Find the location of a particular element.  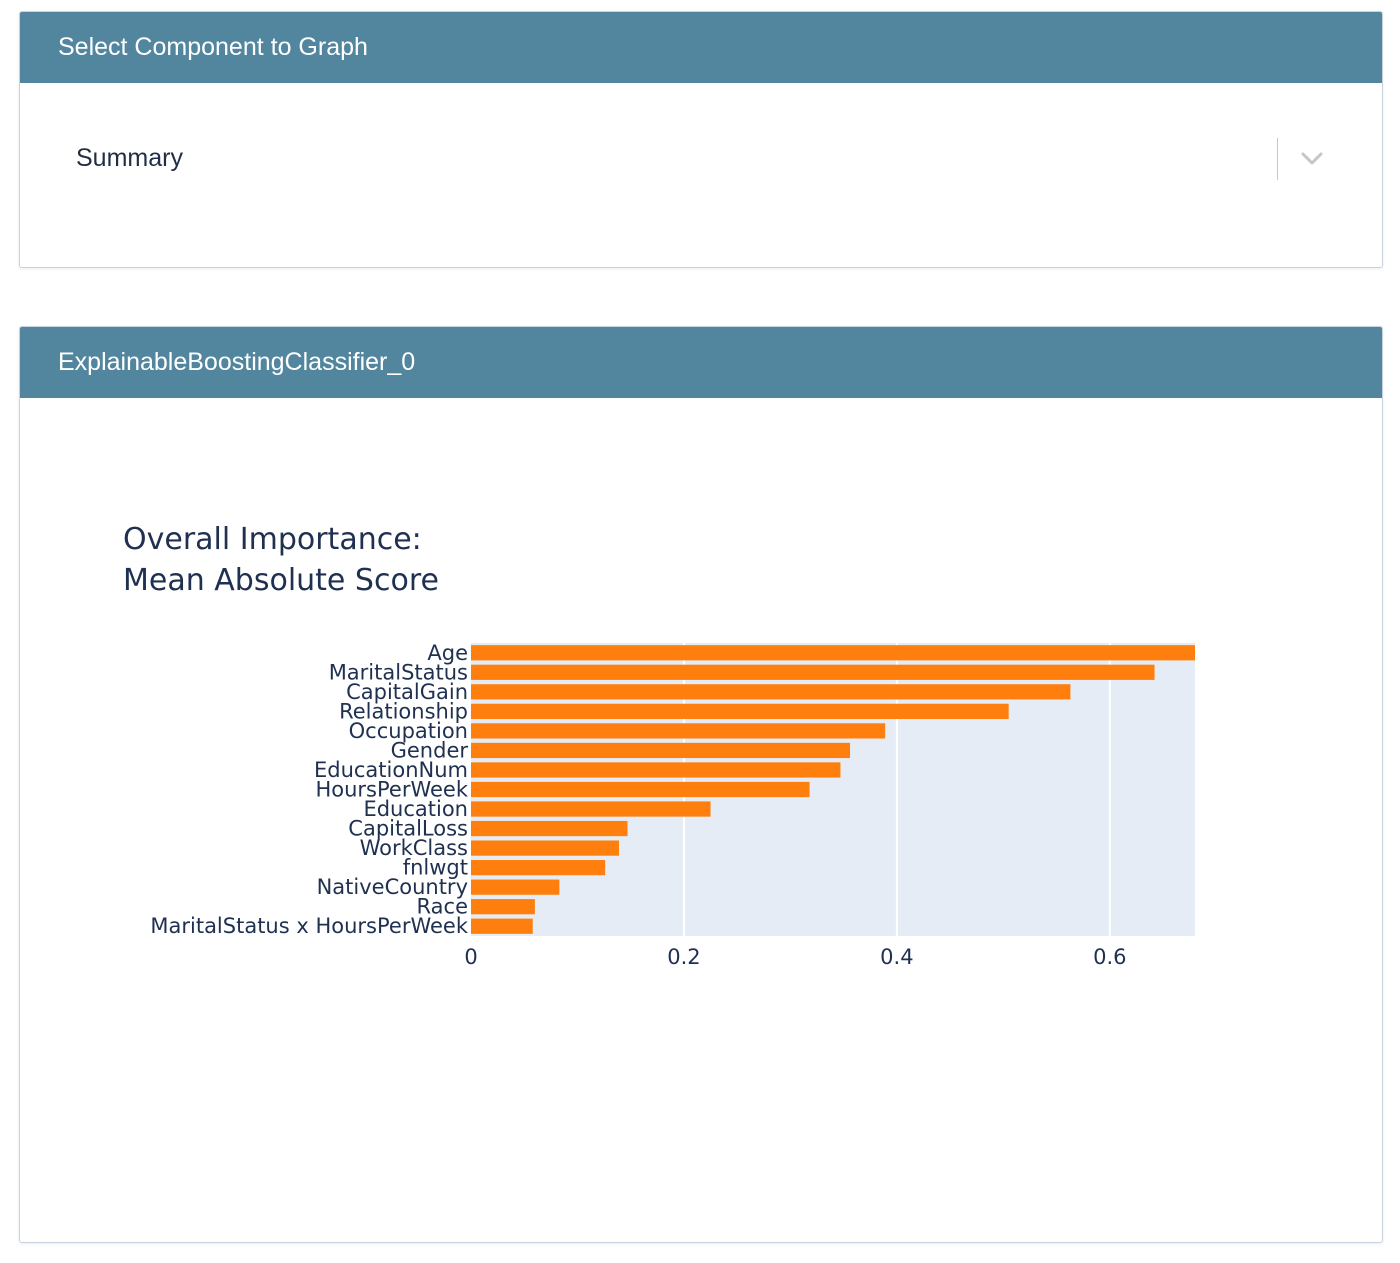

x-tick-label: 0.6 is located at coordinates (1109, 957).